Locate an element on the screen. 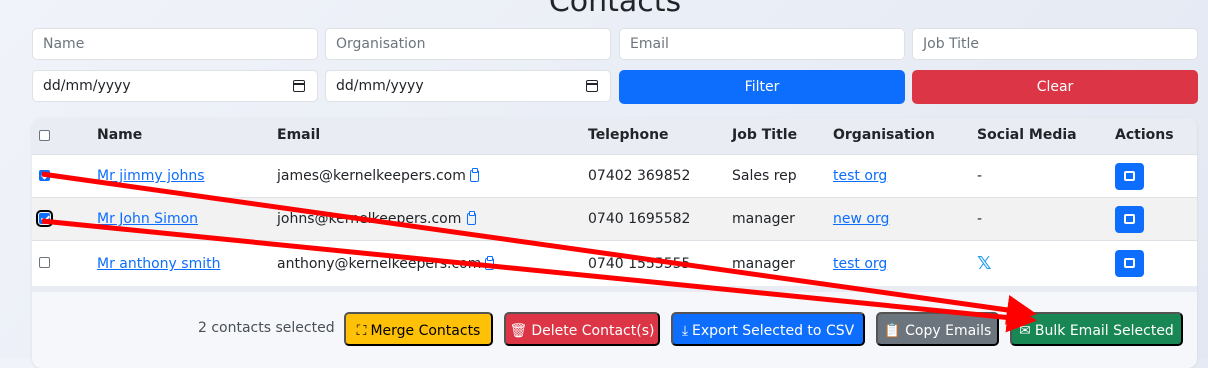 The image size is (1208, 368). date-to-placeholder: dd/mm/yyyy is located at coordinates (380, 86).